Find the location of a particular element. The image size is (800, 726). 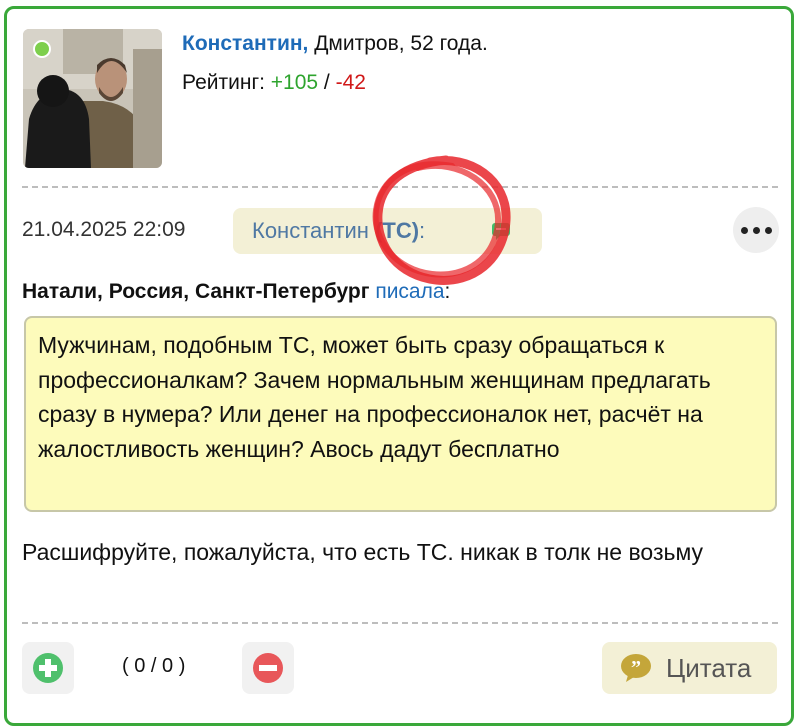

rating-plus: +105 is located at coordinates (294, 82).